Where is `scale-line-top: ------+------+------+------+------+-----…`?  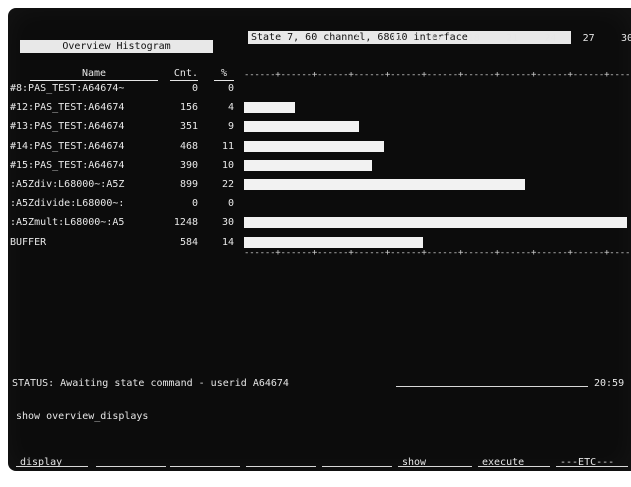
scale-line-top: ------+------+------+------+------+-----… is located at coordinates (437, 75).